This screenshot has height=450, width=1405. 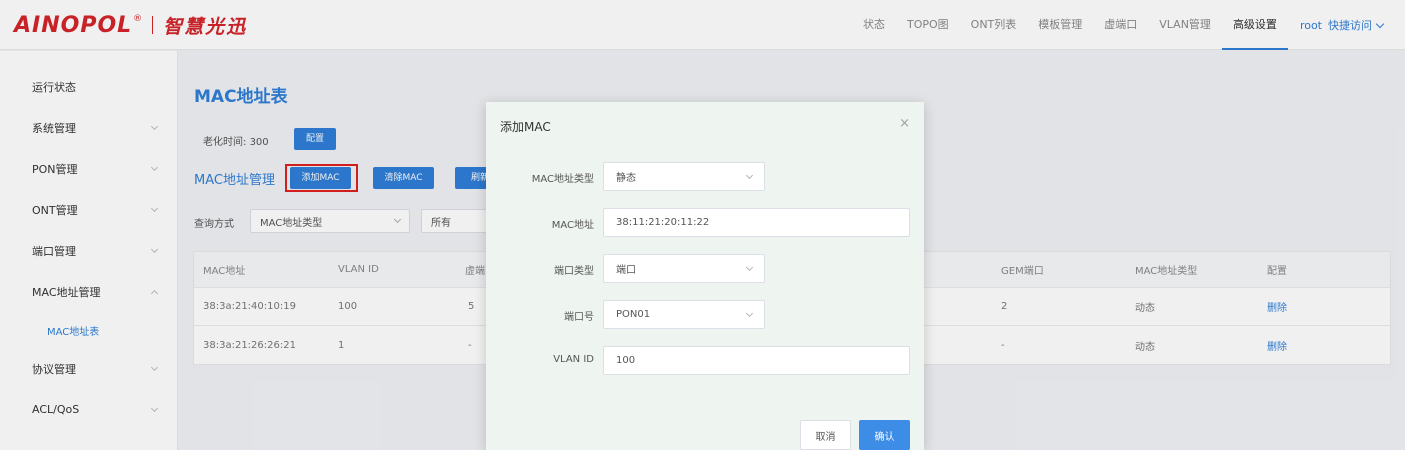 I want to click on port-type-value: 端口, so click(x=626, y=270).